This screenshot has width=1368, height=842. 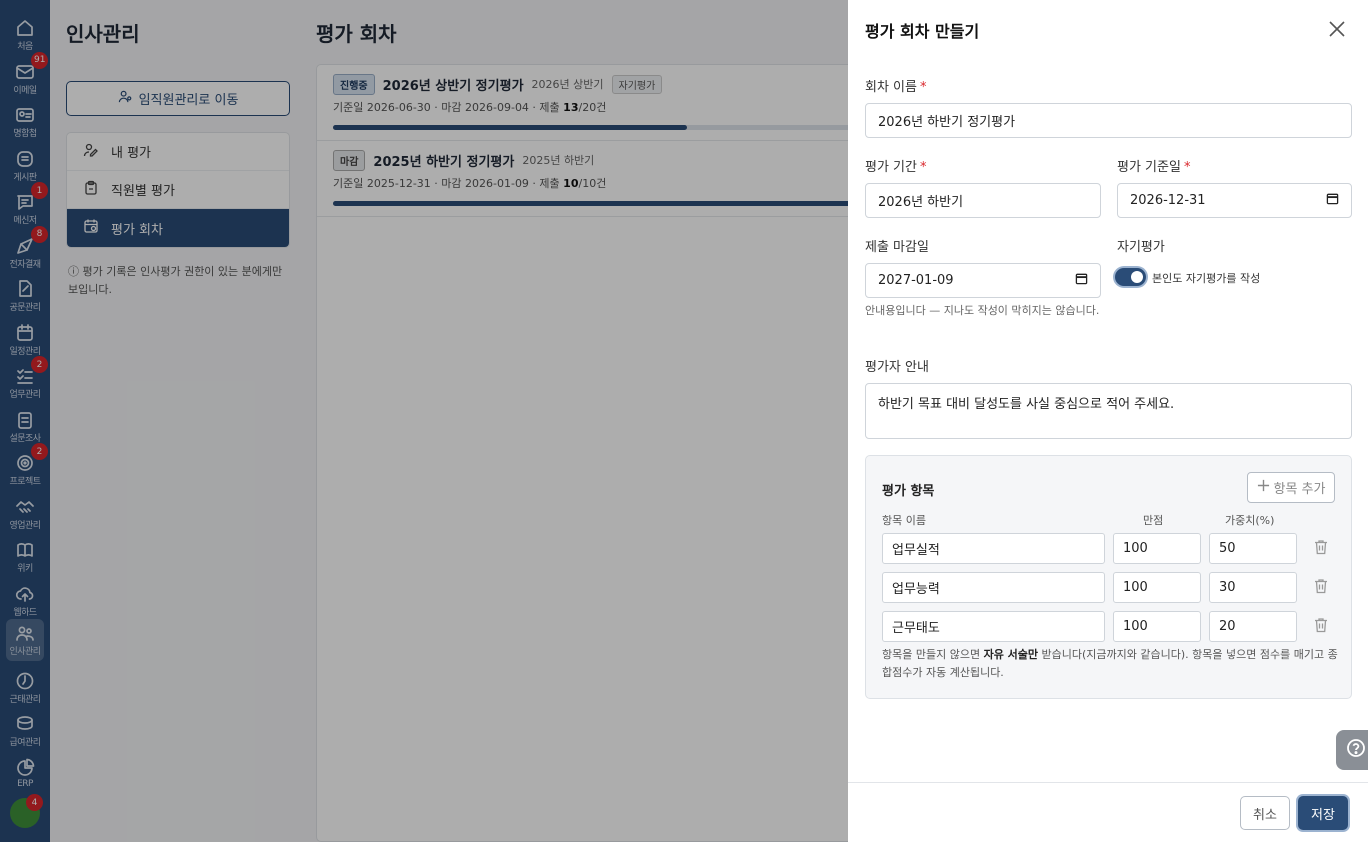 I want to click on item-row: 업무능력 100 30, so click(x=1109, y=587).